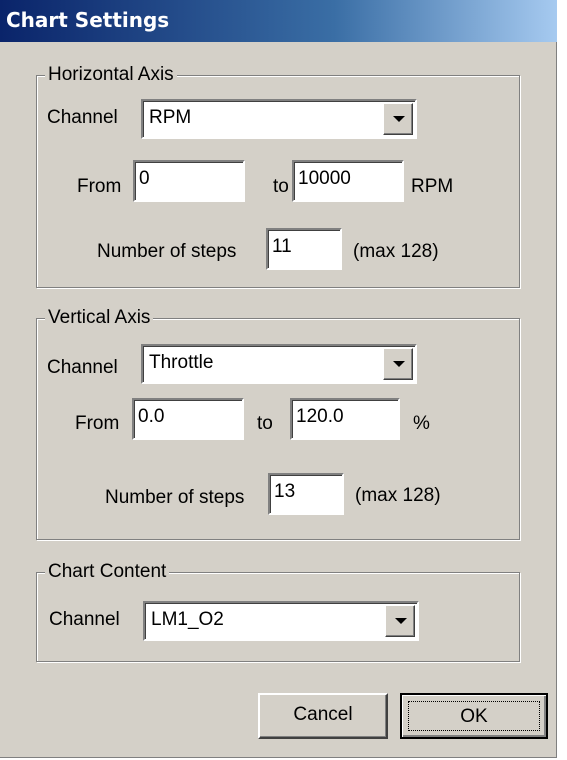  Describe the element at coordinates (432, 186) in the screenshot. I see `horizontal-unit-label: RPM` at that location.